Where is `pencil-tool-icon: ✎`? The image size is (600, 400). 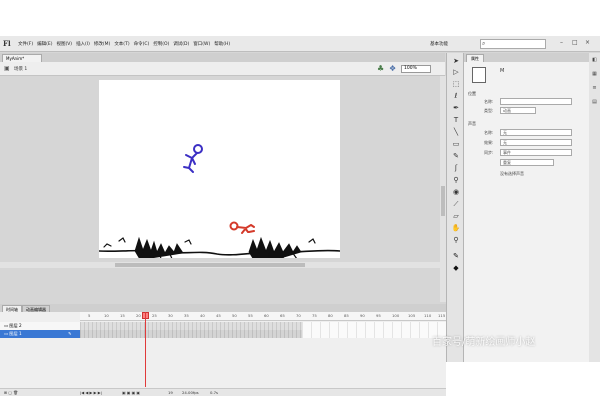
pencil-tool-icon: ✎ is located at coordinates (456, 156).